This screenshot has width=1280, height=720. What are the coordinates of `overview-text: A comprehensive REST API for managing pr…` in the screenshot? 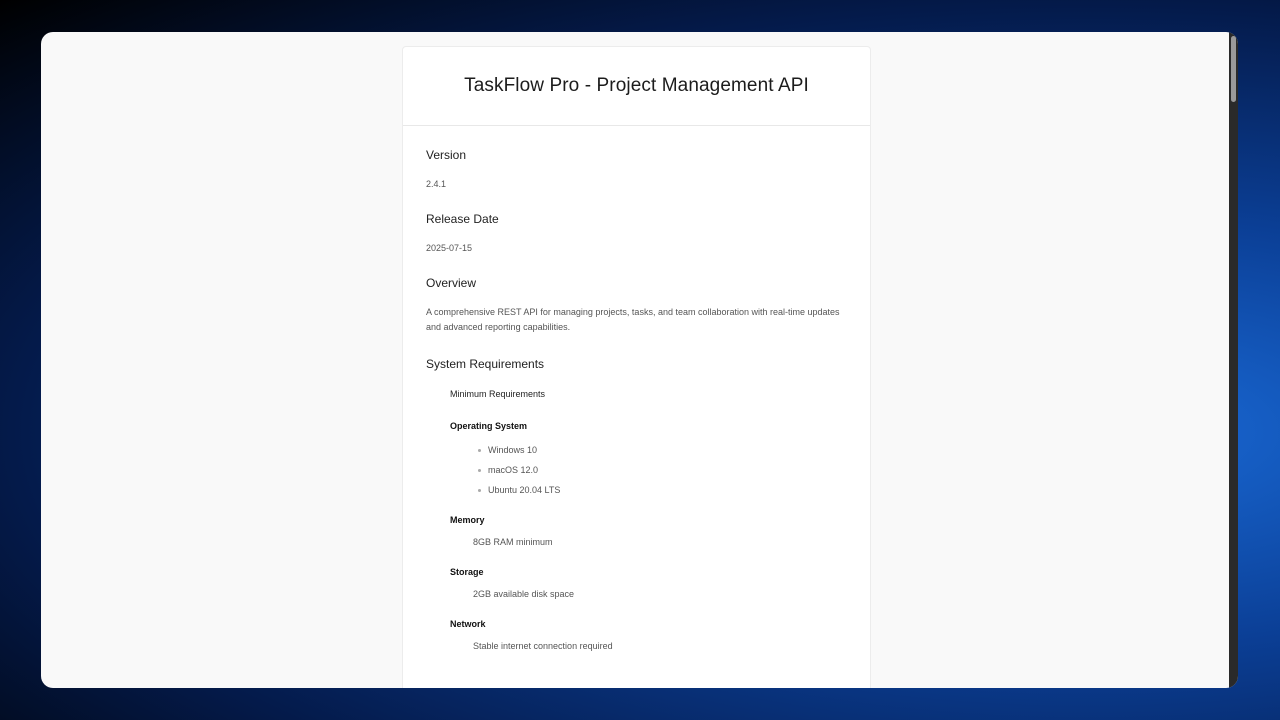 It's located at (633, 319).